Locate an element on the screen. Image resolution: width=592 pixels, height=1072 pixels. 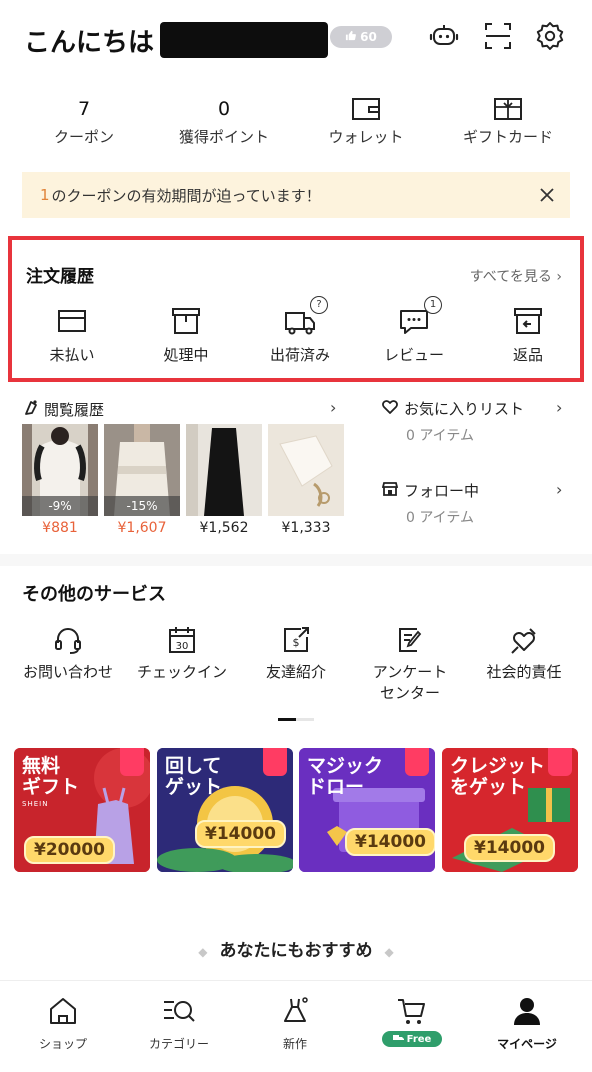
tab-category-label: カテゴリー is located at coordinates (178, 1044).